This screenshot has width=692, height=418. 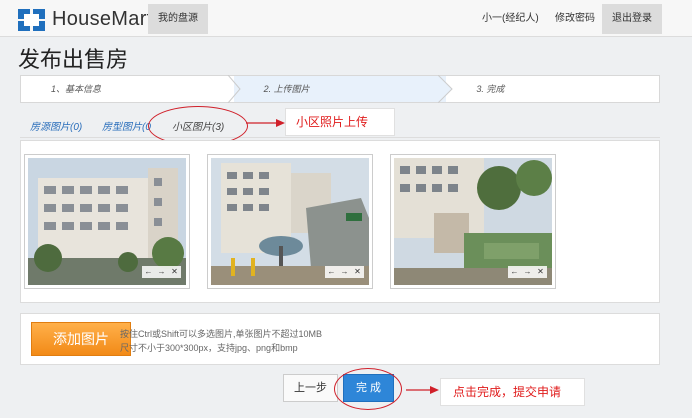 I want to click on tab-floorplan-photos: 房型图片(0, so click(x=126, y=125).